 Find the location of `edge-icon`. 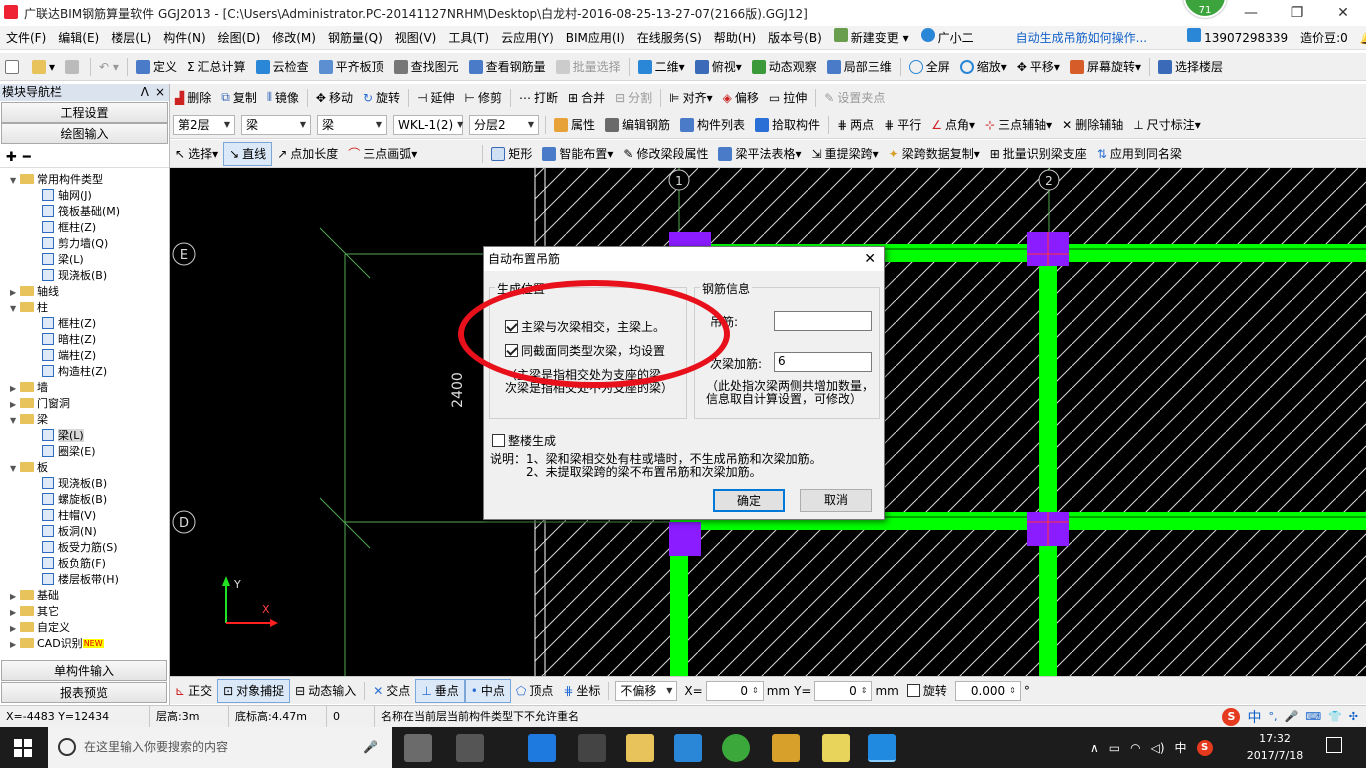

edge-icon is located at coordinates (542, 748).